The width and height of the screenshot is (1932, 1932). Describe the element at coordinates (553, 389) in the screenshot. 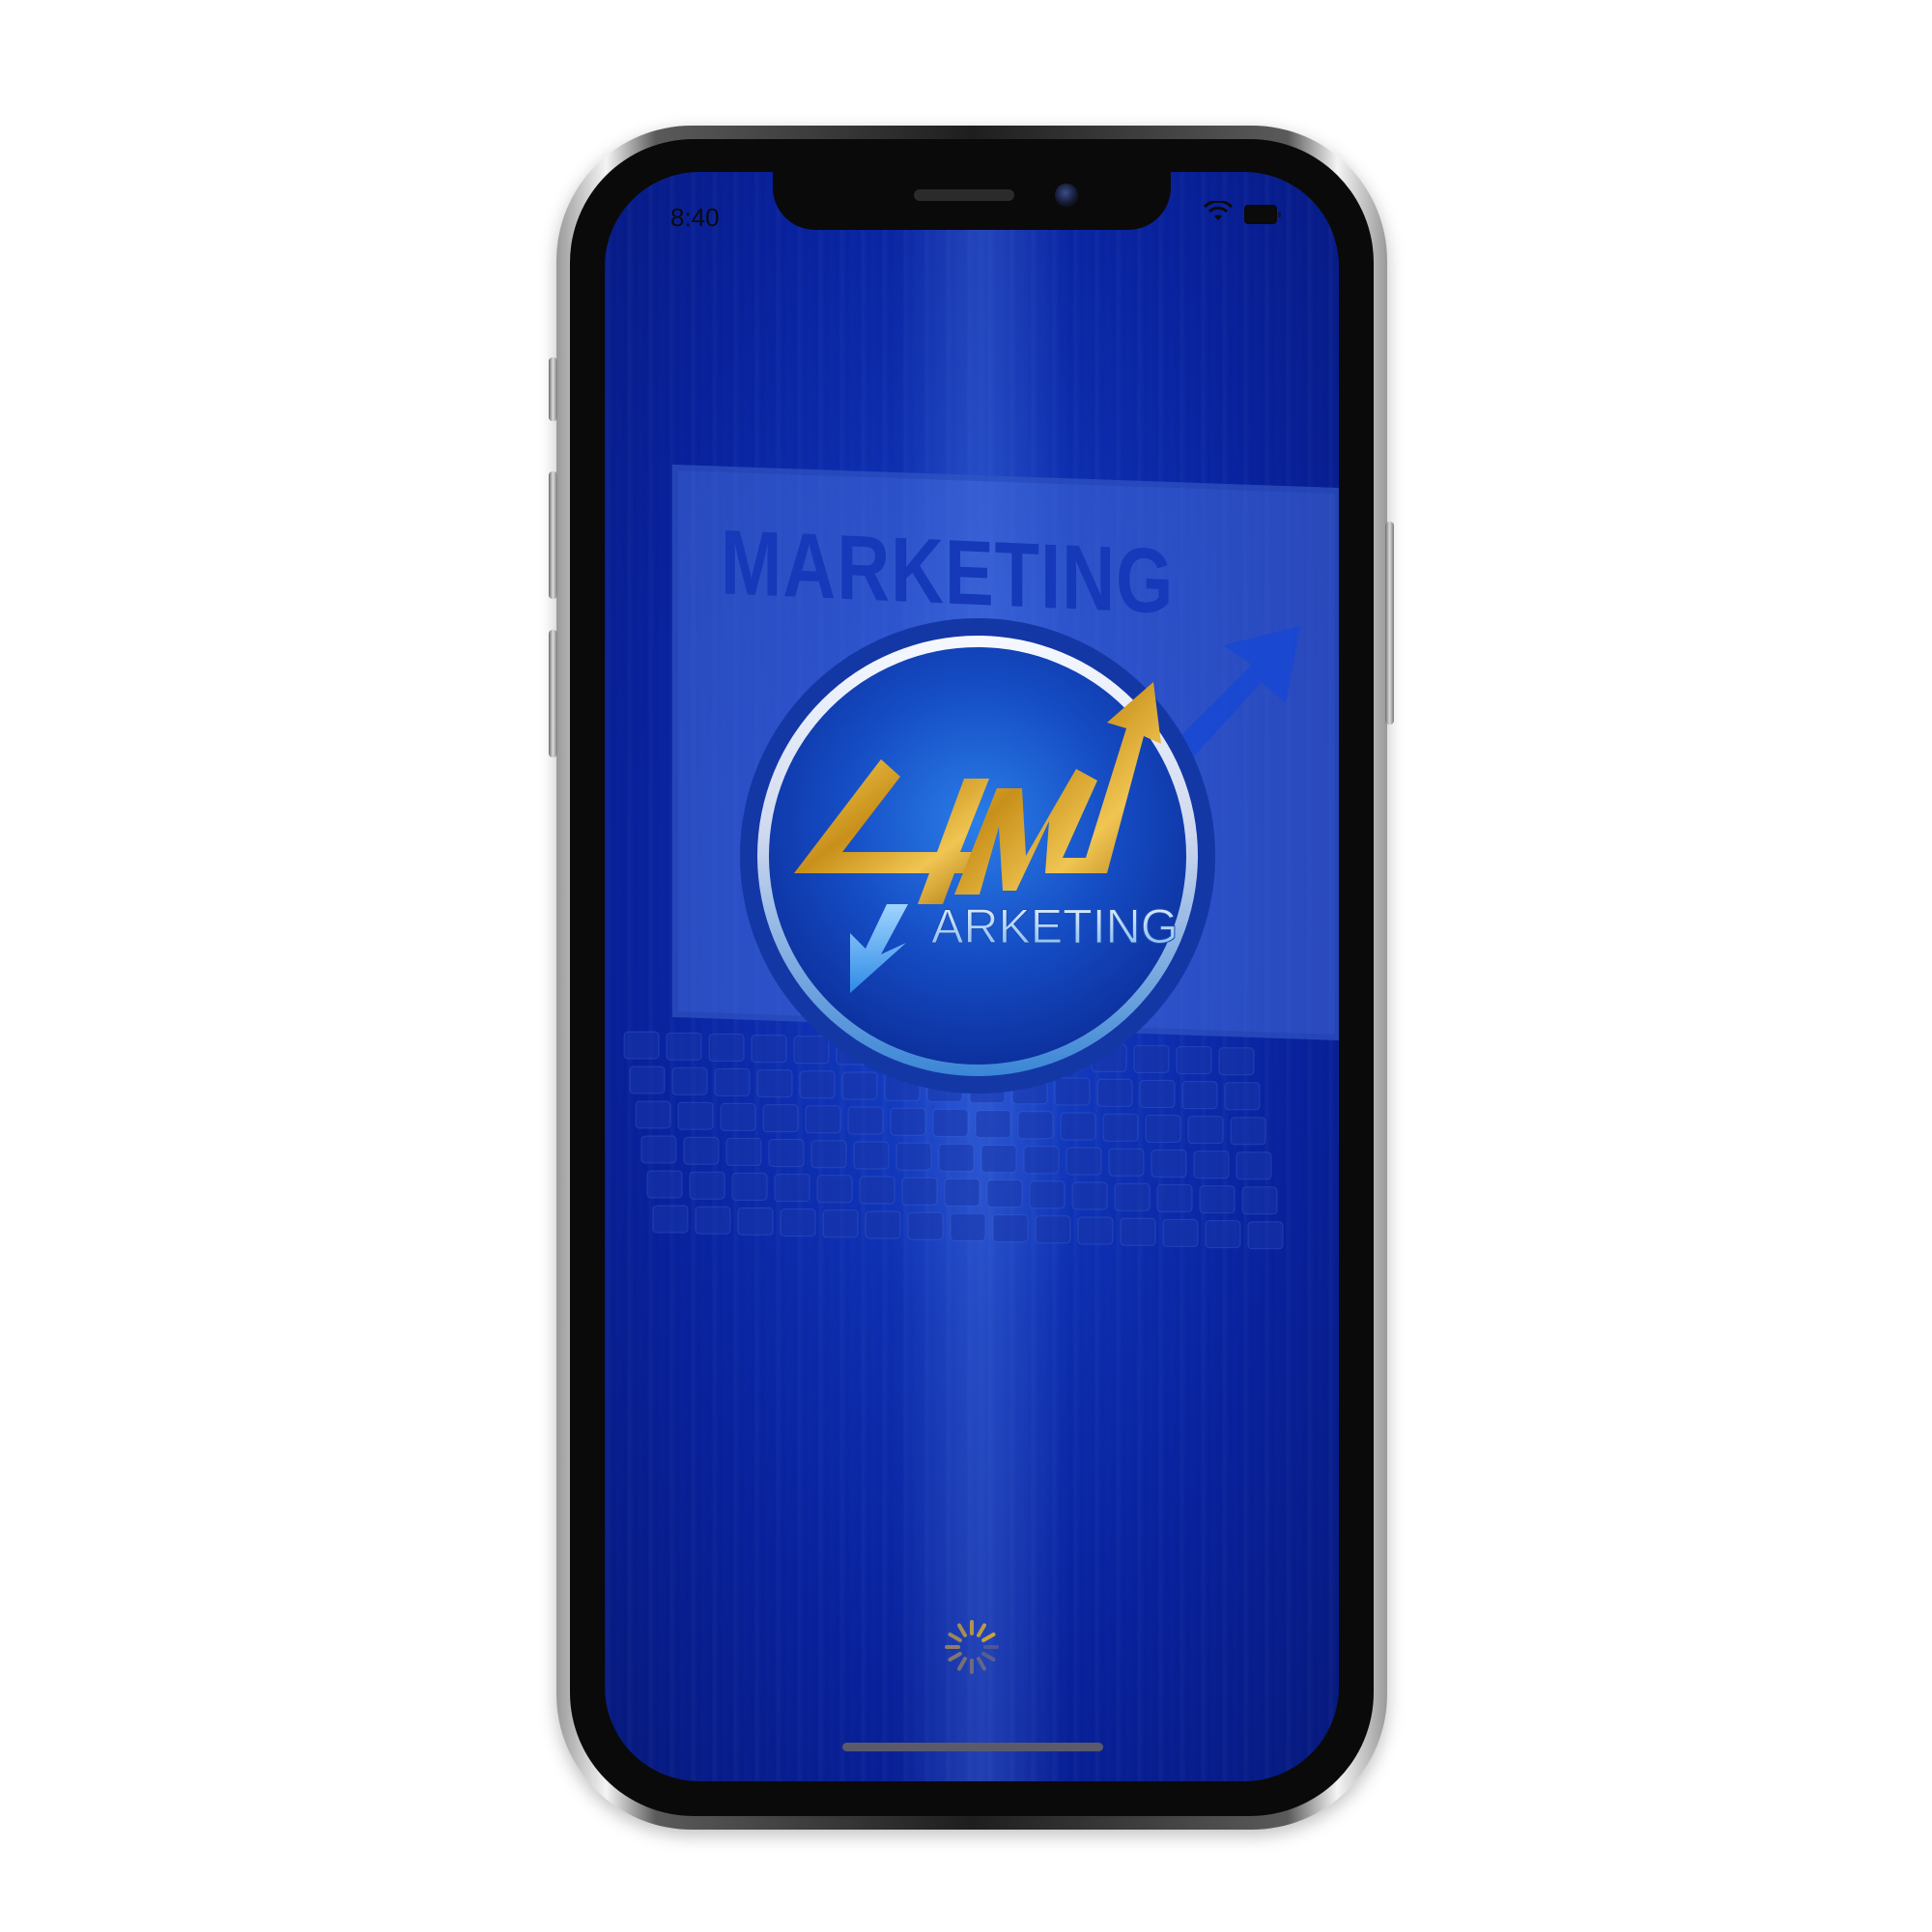

I see `mute-switch` at that location.